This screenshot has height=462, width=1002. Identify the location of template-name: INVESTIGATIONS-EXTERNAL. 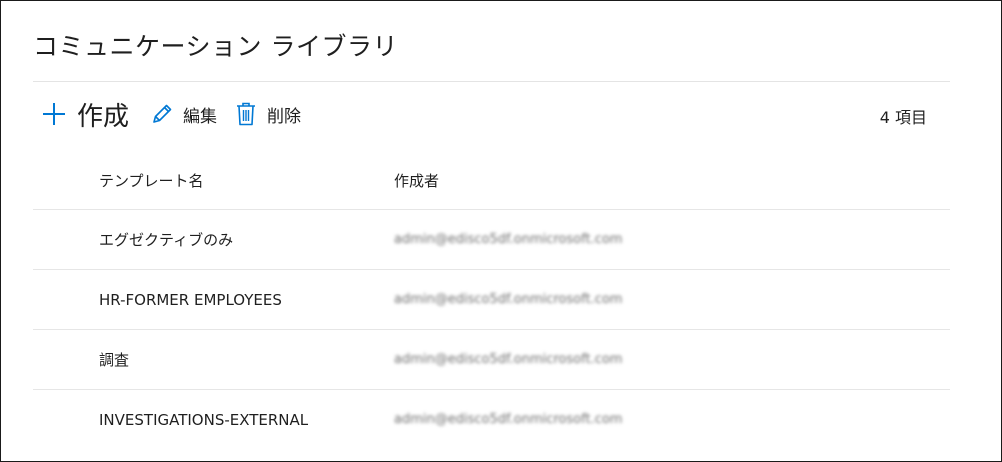
(204, 419).